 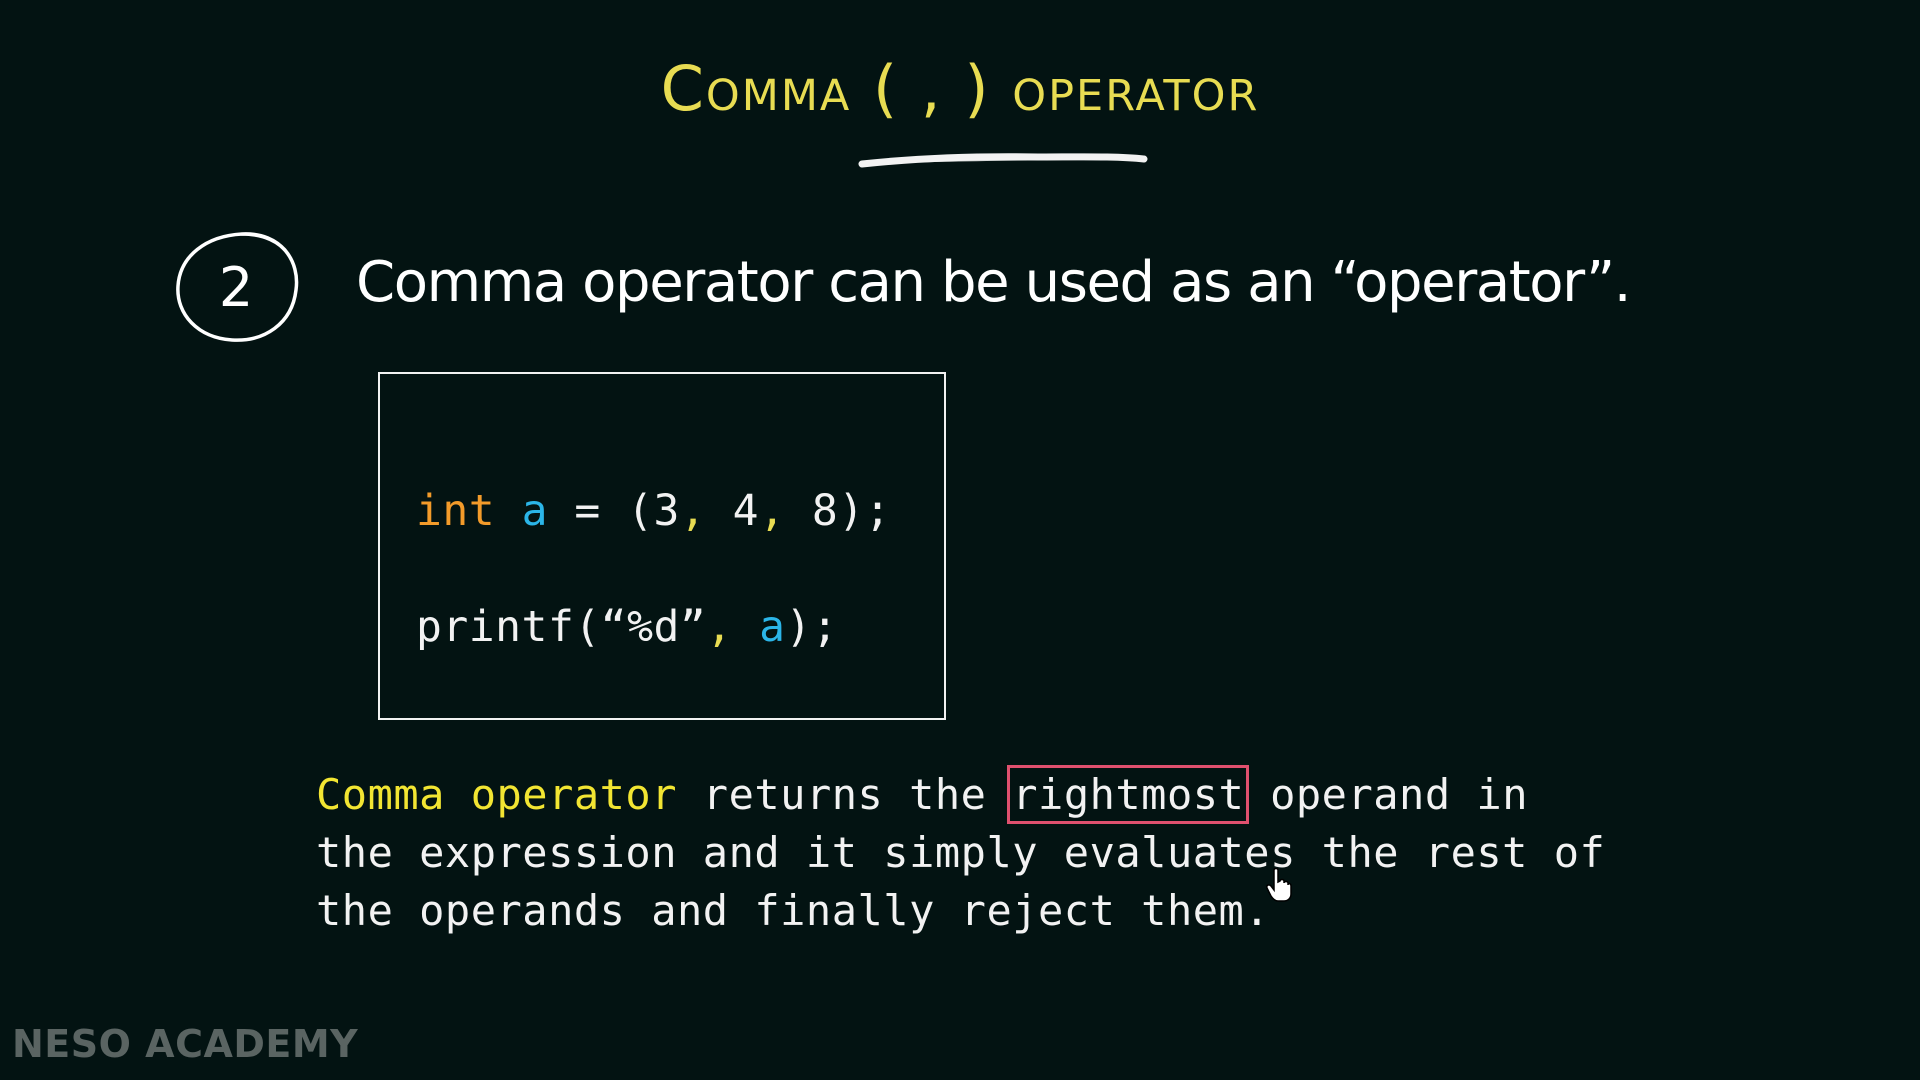 I want to click on code-text: );, so click(x=812, y=627).